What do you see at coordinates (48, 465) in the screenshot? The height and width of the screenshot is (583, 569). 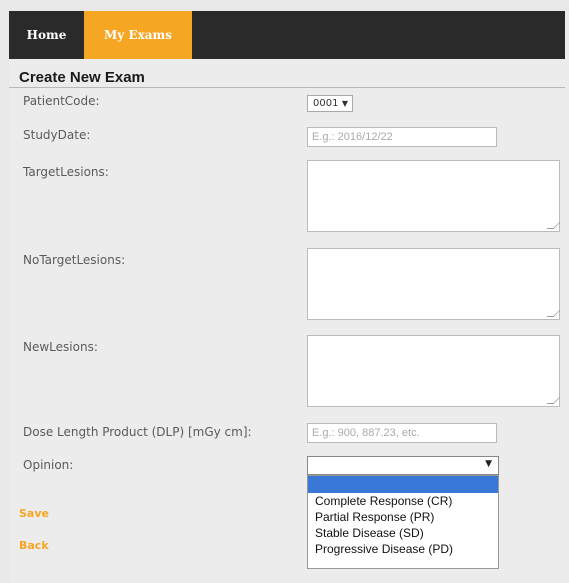 I see `opinion-label: Opinion:` at bounding box center [48, 465].